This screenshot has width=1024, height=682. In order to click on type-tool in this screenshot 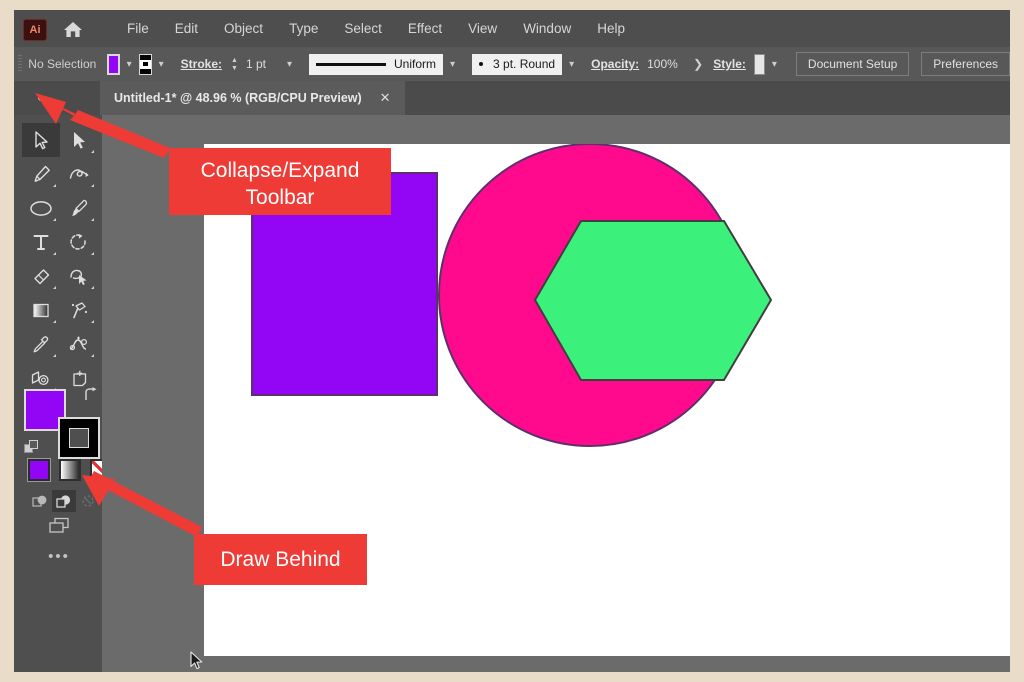, I will do `click(41, 242)`.